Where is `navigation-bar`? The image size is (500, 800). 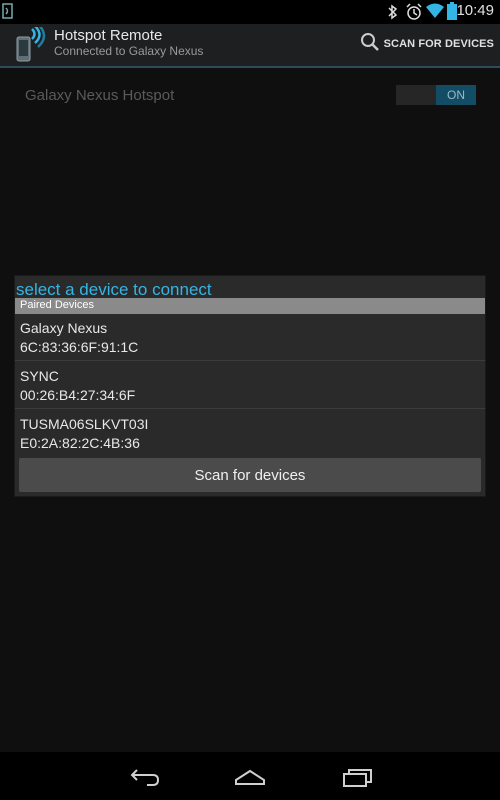 navigation-bar is located at coordinates (250, 776).